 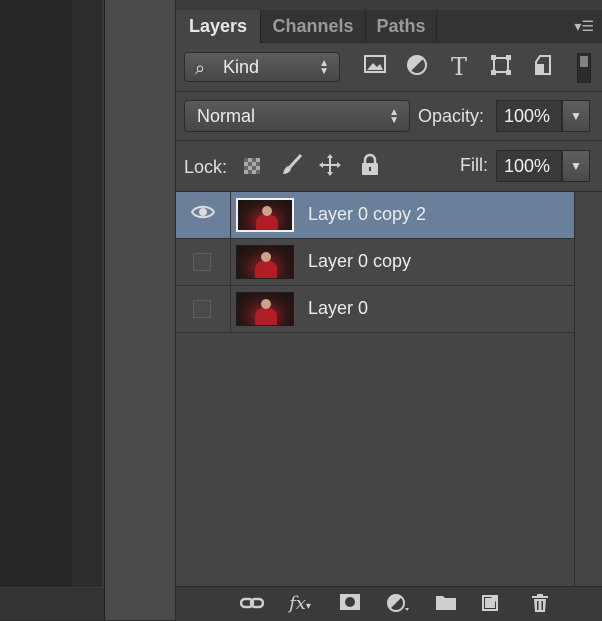 What do you see at coordinates (252, 604) in the screenshot?
I see `link-layers-icon` at bounding box center [252, 604].